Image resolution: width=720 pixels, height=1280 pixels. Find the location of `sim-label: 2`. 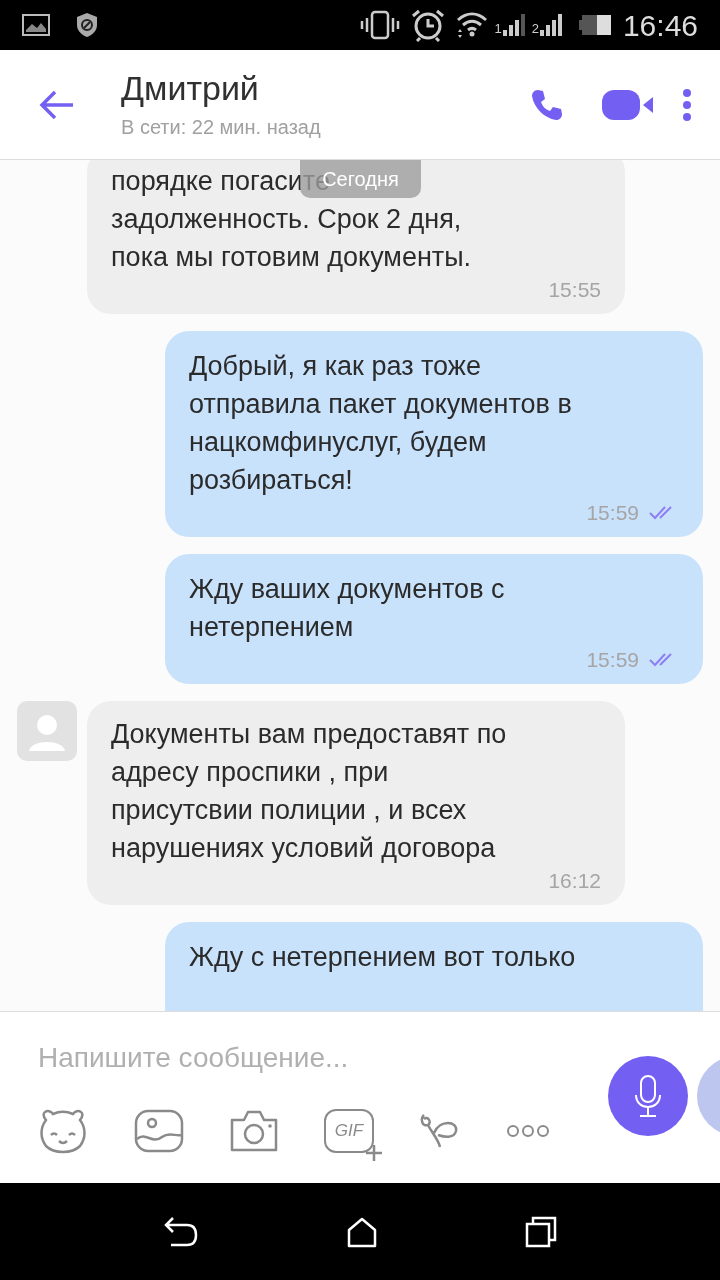

sim-label: 2 is located at coordinates (535, 28).